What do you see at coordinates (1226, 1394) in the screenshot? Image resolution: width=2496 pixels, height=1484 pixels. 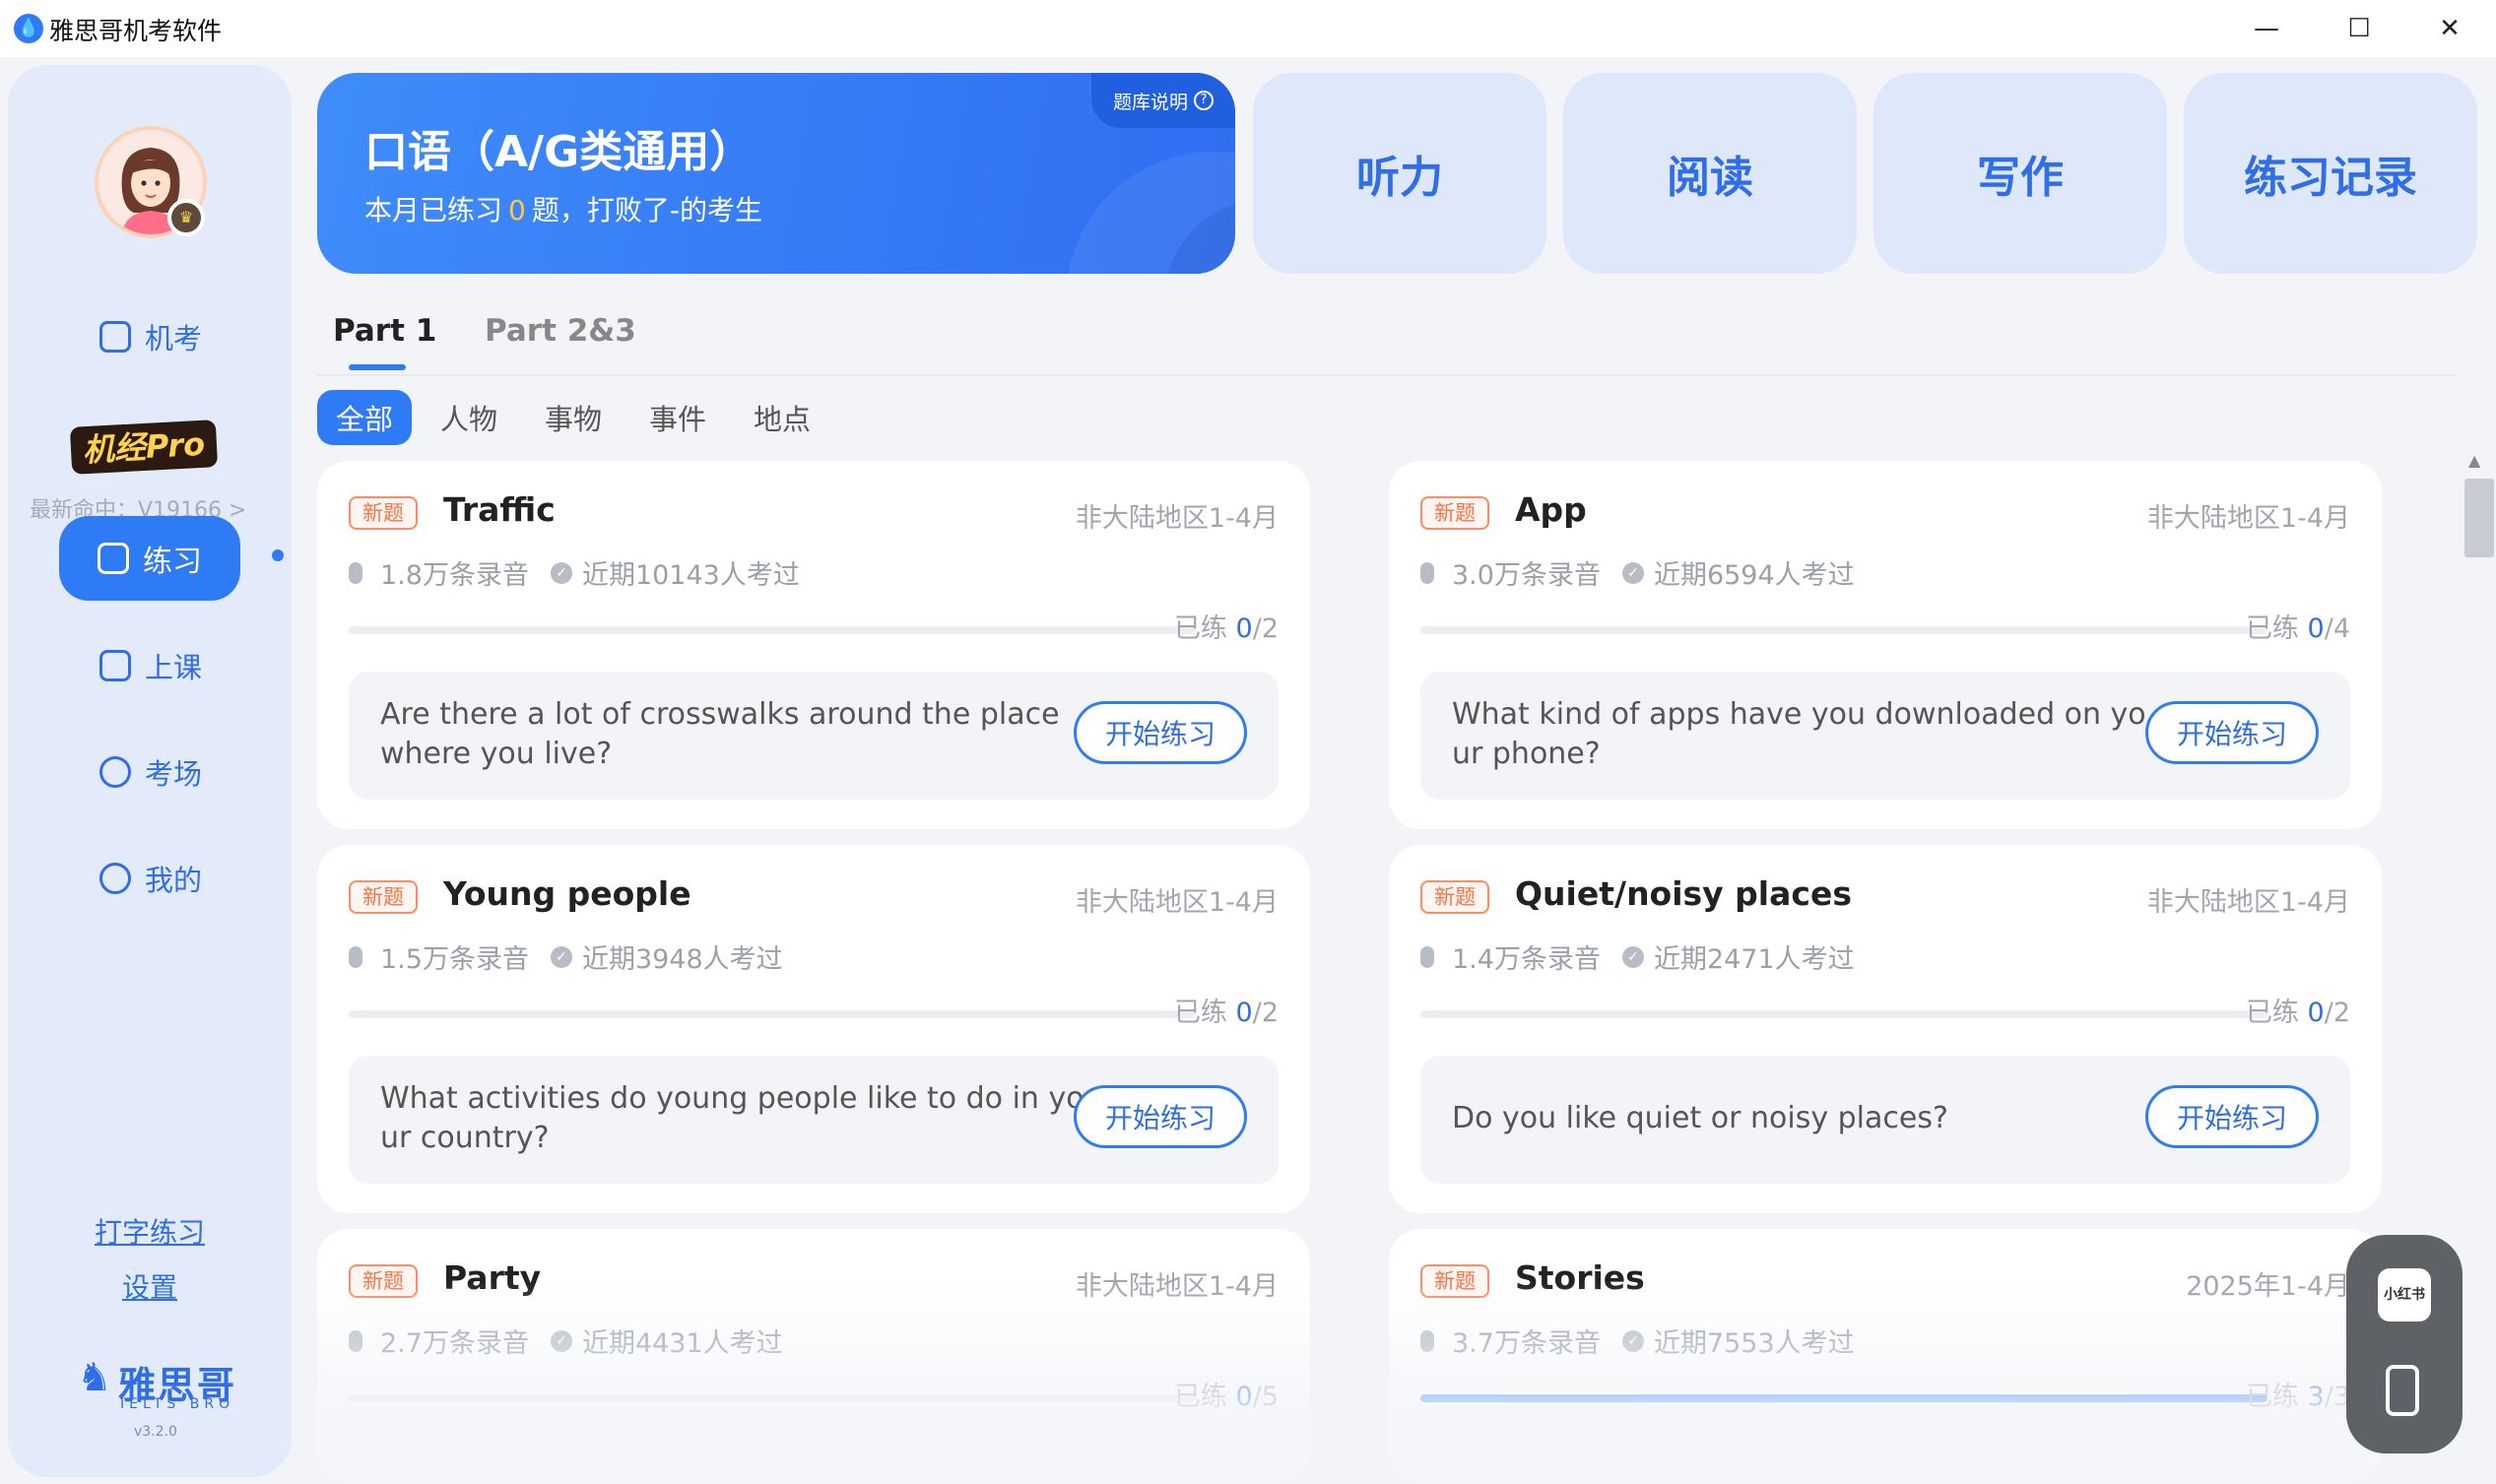 I see `practiced-count: 已练 0/5` at bounding box center [1226, 1394].